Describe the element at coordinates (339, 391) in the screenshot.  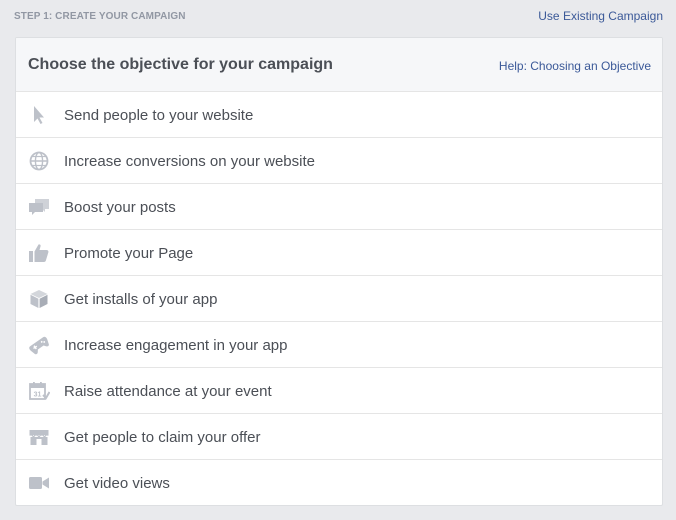
I see `objective-event-attendance: 31 Raise attendance at your event` at that location.